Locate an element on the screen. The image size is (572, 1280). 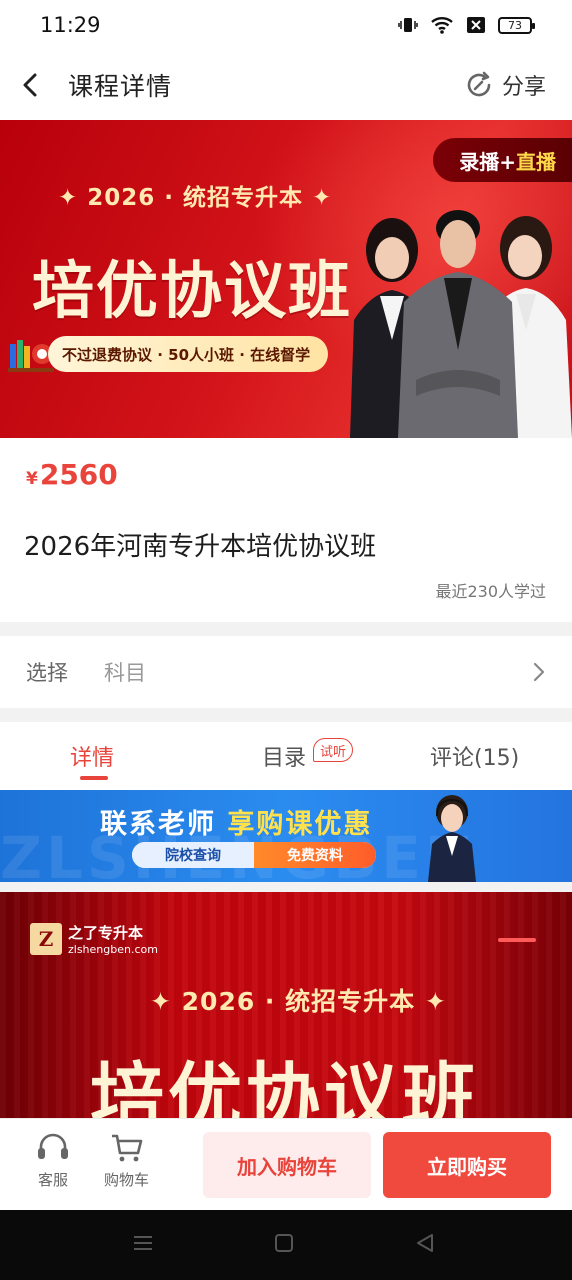
cart-nav-button: 购物车 is located at coordinates (126, 1161).